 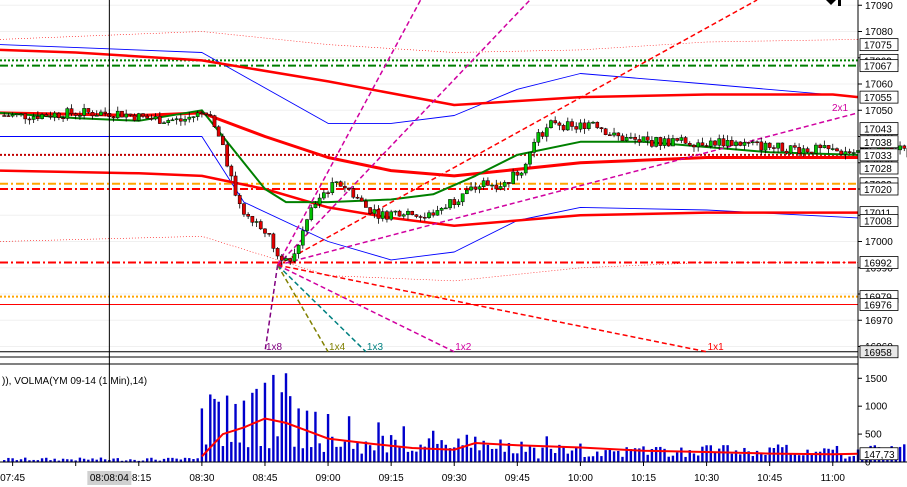 What do you see at coordinates (328, 478) in the screenshot?
I see `time-tick-label: 09:00` at bounding box center [328, 478].